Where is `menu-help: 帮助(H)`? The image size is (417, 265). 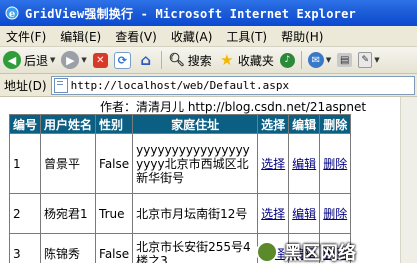
menu-help: 帮助(H) is located at coordinates (303, 36).